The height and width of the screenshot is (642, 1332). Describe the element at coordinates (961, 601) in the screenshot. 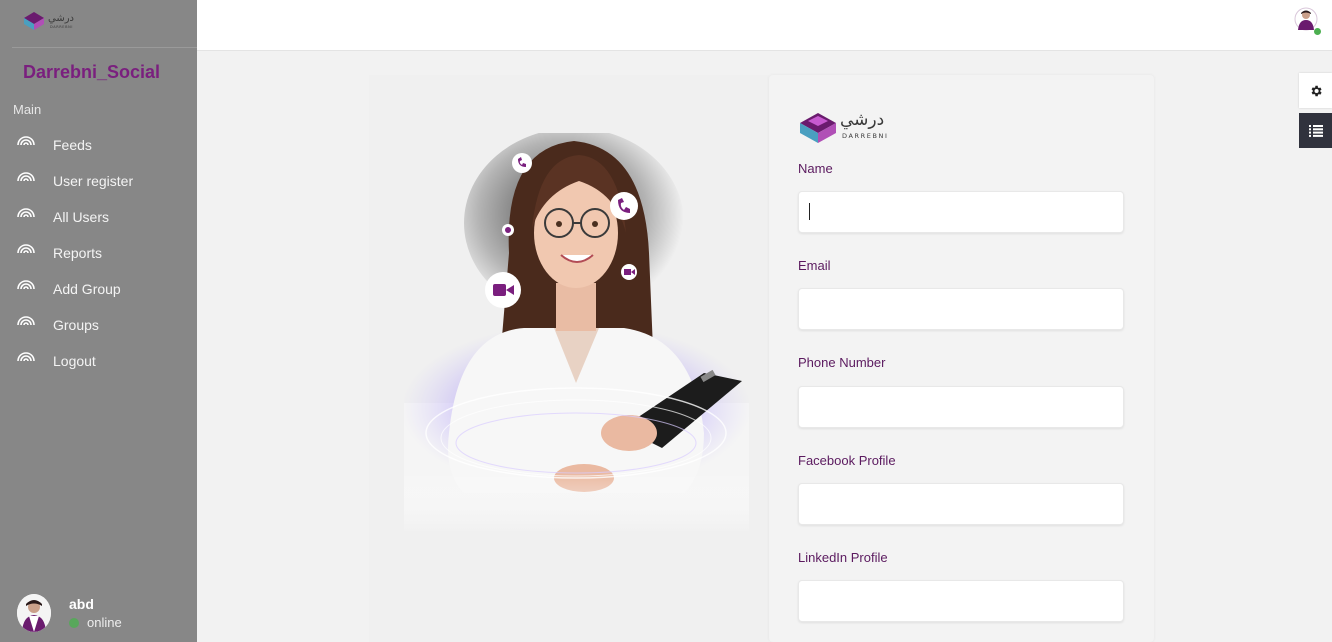

I see `linkedin-profile-field` at that location.